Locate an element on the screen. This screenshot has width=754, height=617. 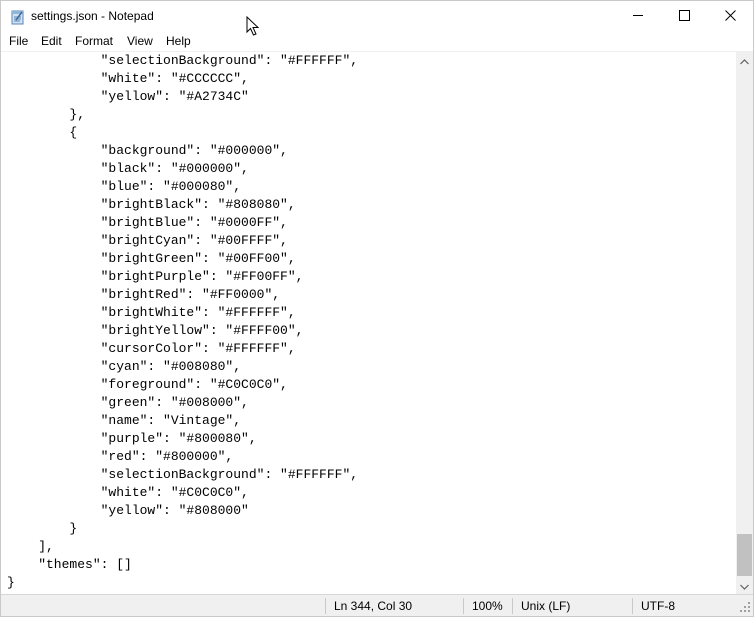
maximize-button is located at coordinates (684, 16).